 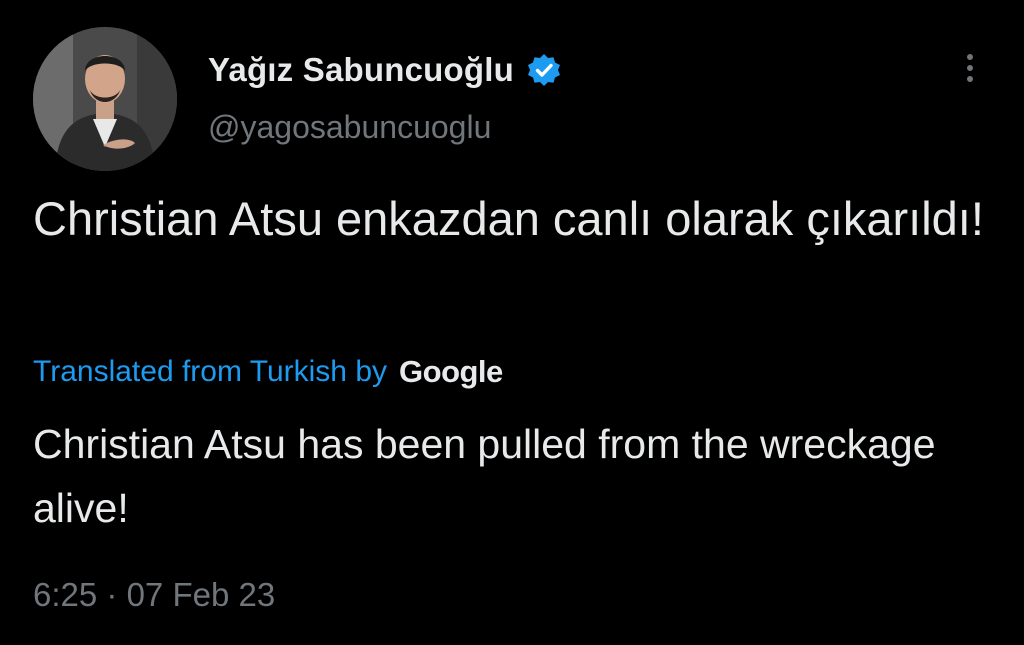 What do you see at coordinates (451, 371) in the screenshot?
I see `google-logo: Google` at bounding box center [451, 371].